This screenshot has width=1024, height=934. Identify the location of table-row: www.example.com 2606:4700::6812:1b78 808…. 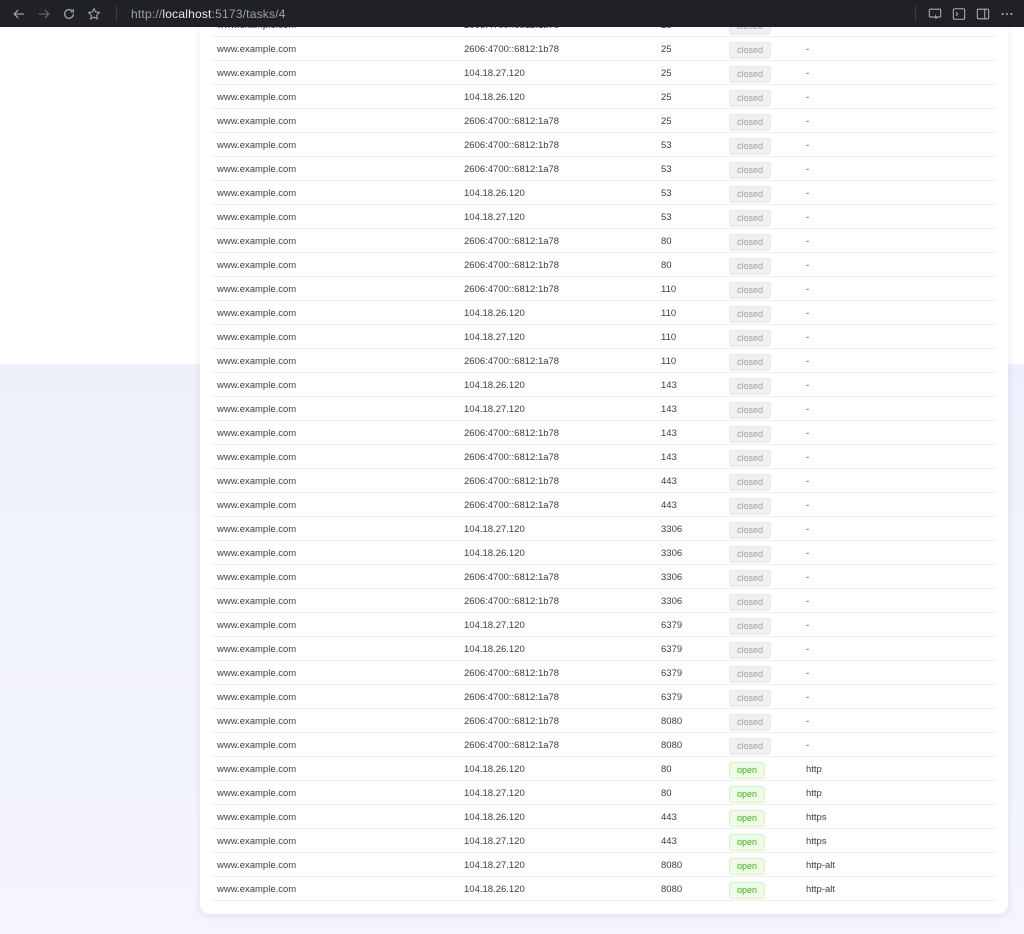
(604, 721).